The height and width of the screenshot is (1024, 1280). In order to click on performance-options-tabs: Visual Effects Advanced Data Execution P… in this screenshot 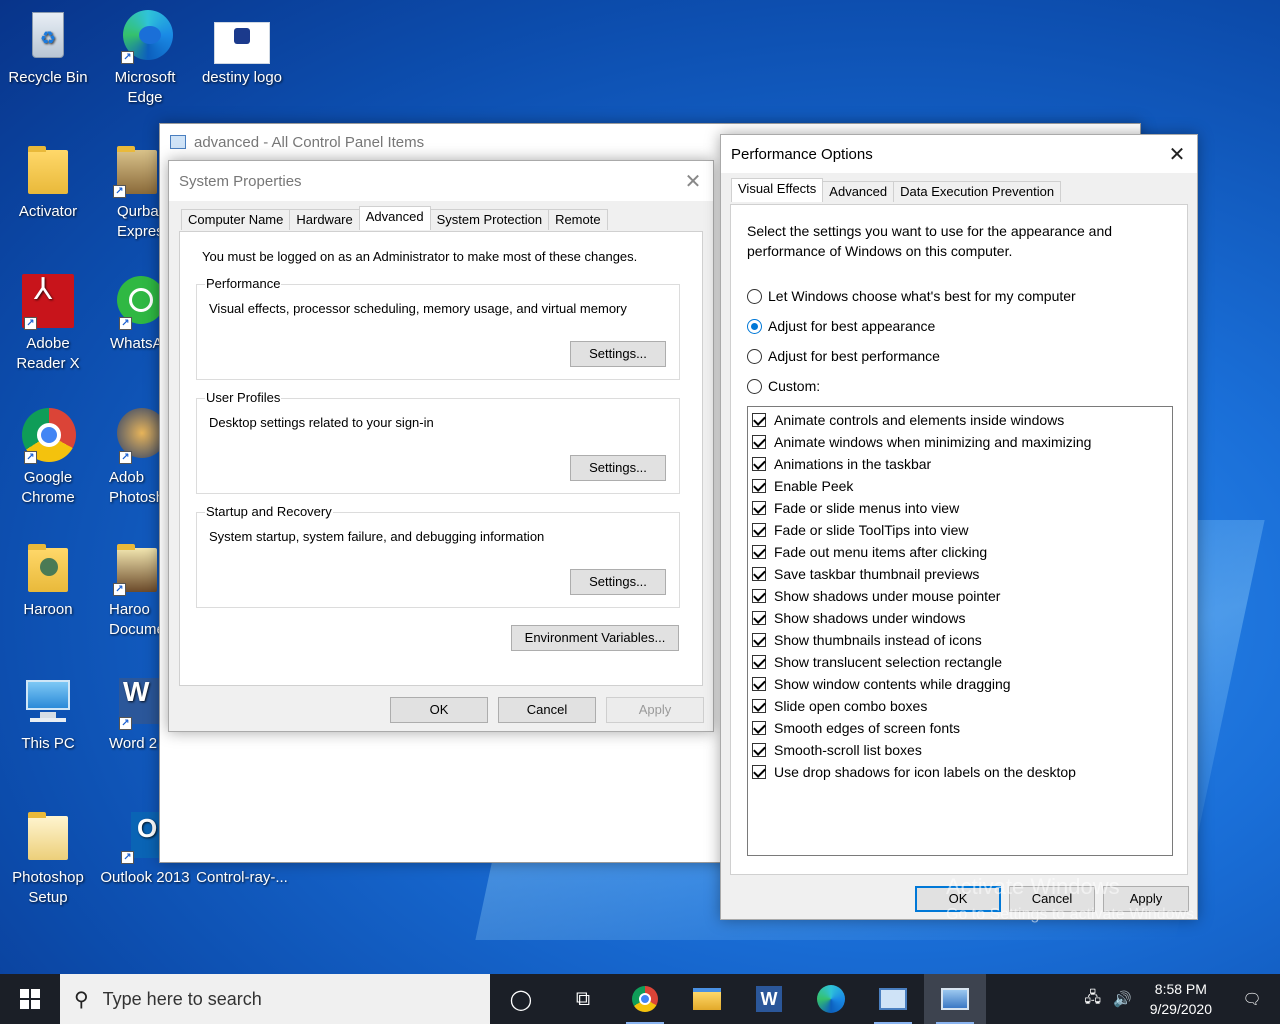, I will do `click(896, 190)`.